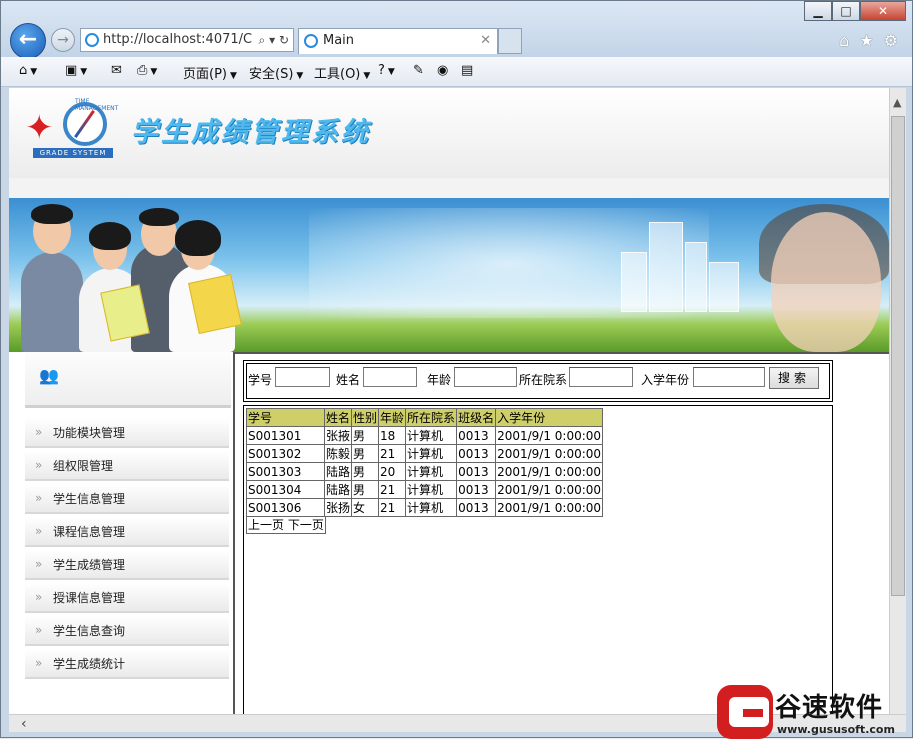 Image resolution: width=913 pixels, height=739 pixels. What do you see at coordinates (442, 70) in the screenshot?
I see `globe-icon: ◉` at bounding box center [442, 70].